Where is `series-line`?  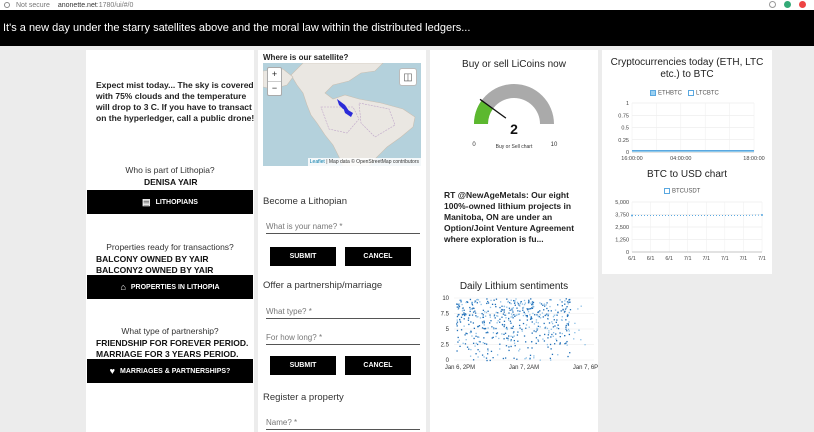
series-line is located at coordinates (697, 215).